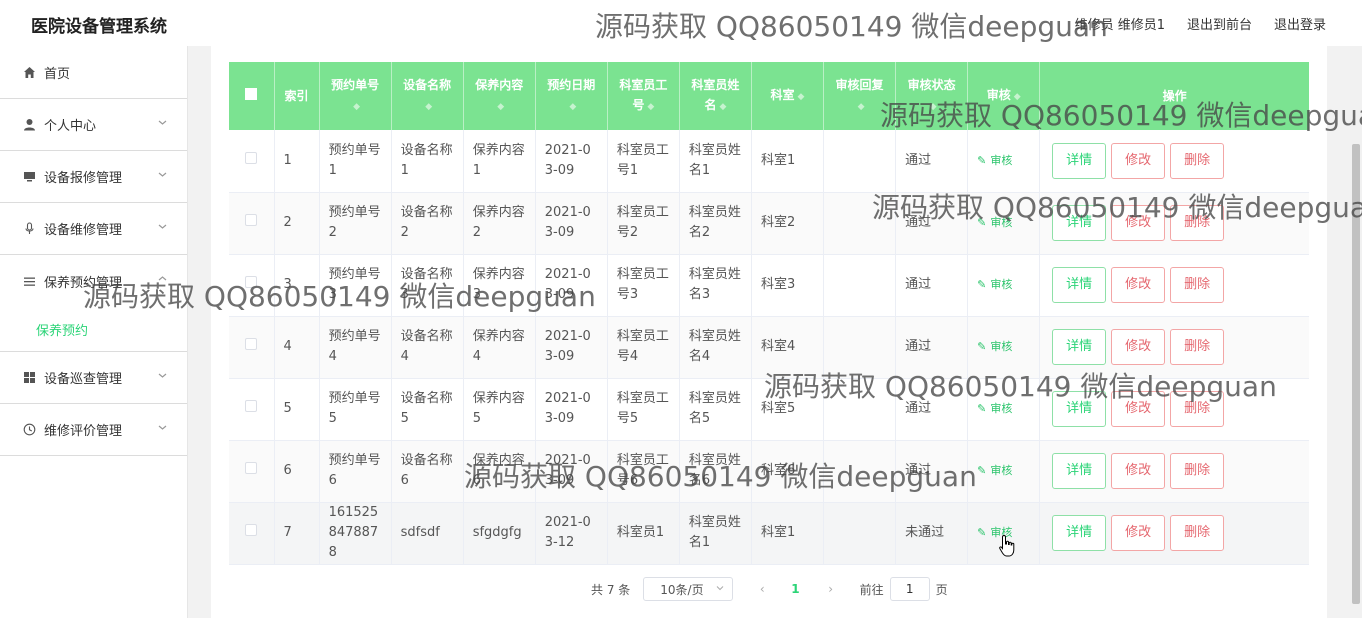 The width and height of the screenshot is (1362, 618). Describe the element at coordinates (860, 533) in the screenshot. I see `reply-cell` at that location.